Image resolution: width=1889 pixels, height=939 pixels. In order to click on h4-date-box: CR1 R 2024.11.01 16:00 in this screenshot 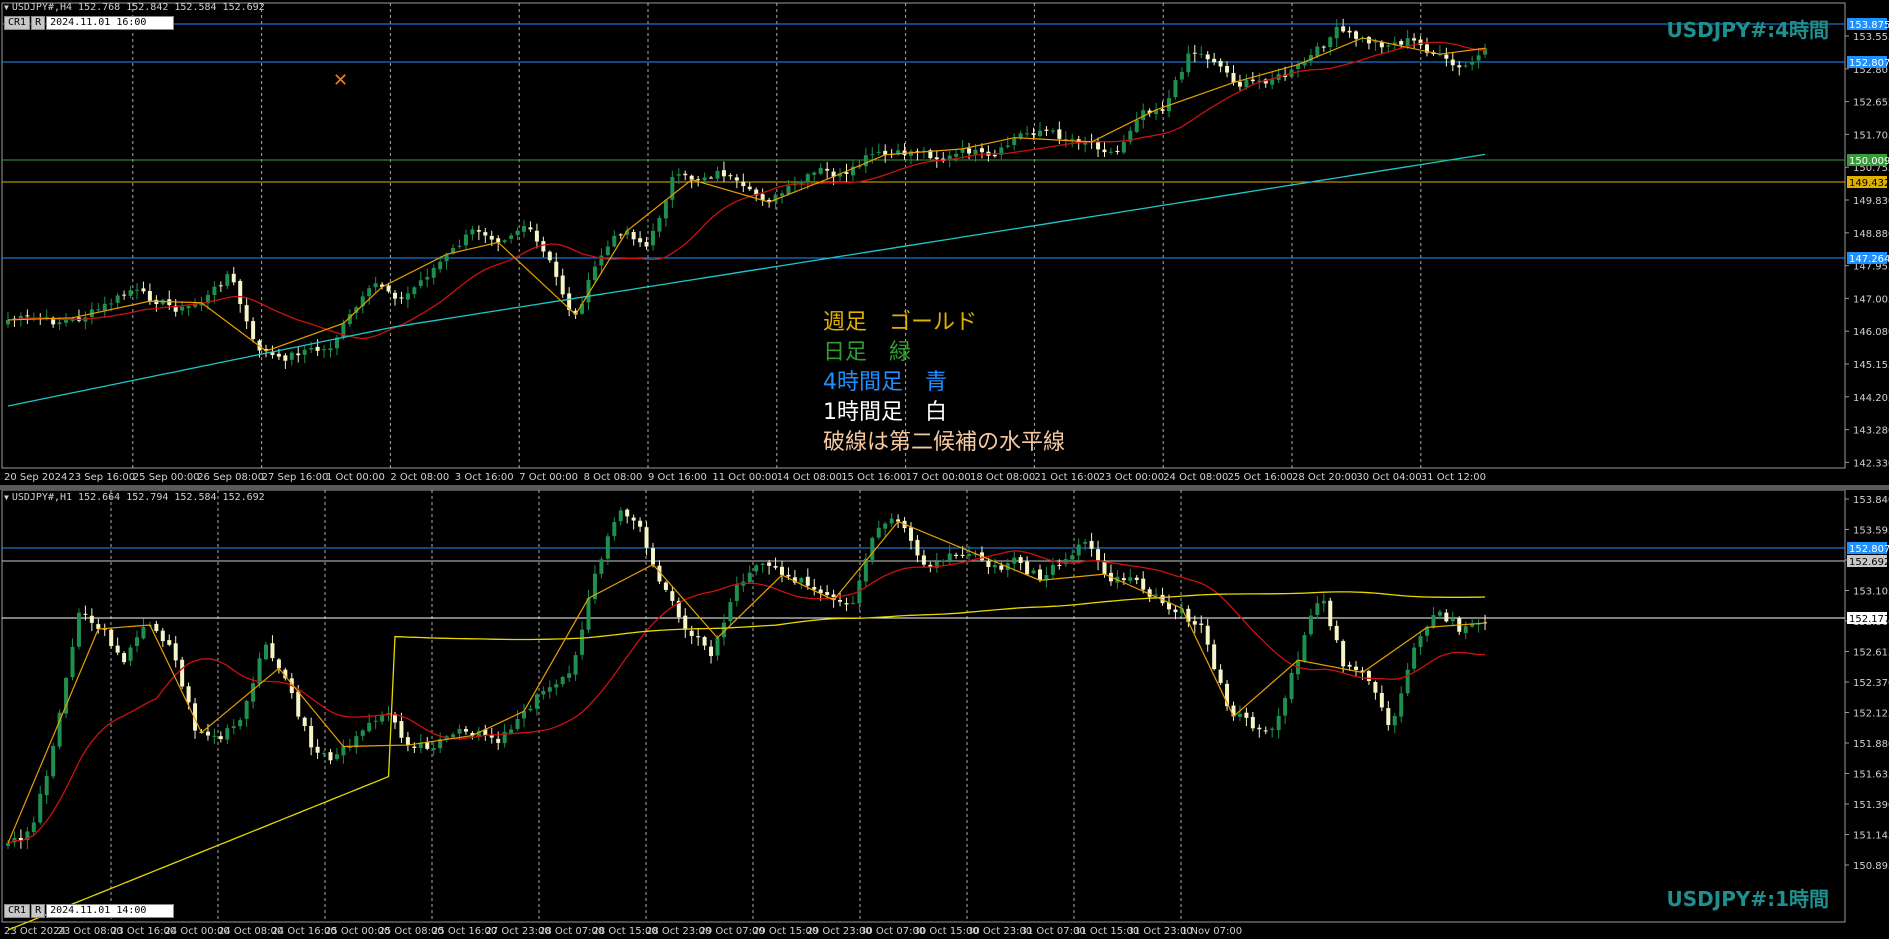, I will do `click(89, 23)`.